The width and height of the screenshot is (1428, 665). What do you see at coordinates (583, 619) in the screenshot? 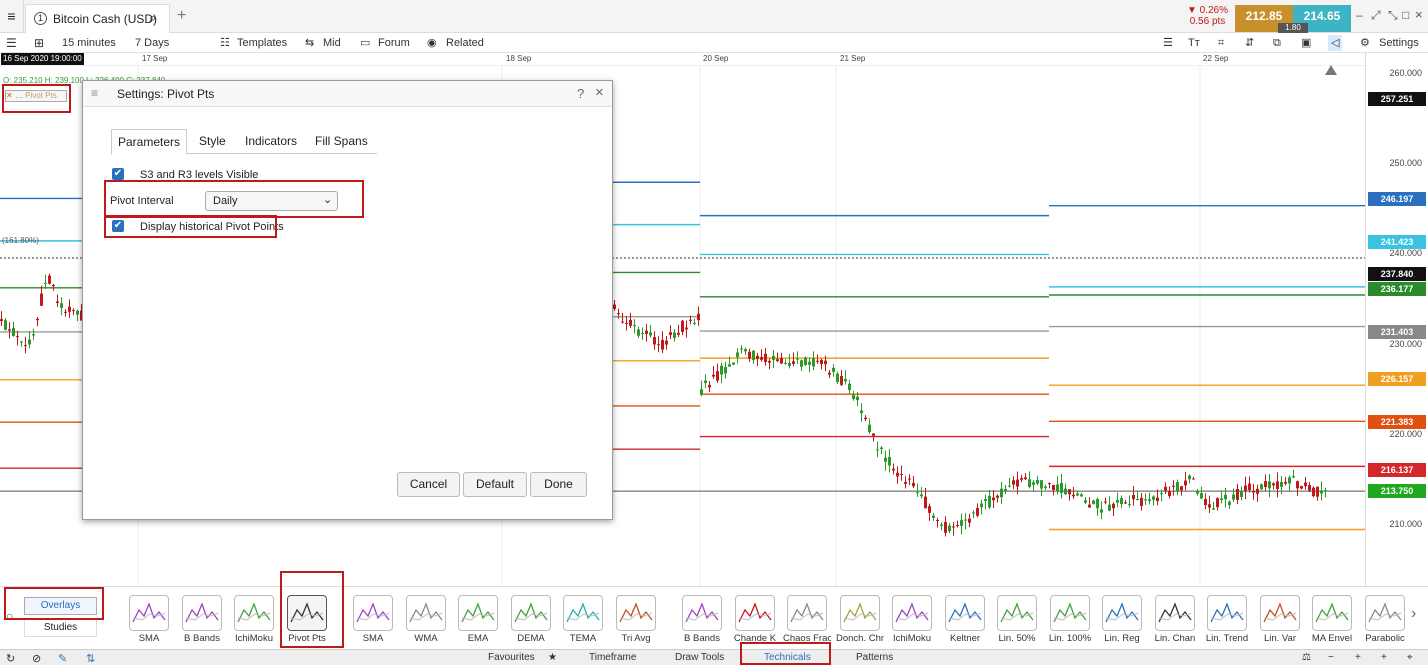
I see `study-item: TEMA` at bounding box center [583, 619].